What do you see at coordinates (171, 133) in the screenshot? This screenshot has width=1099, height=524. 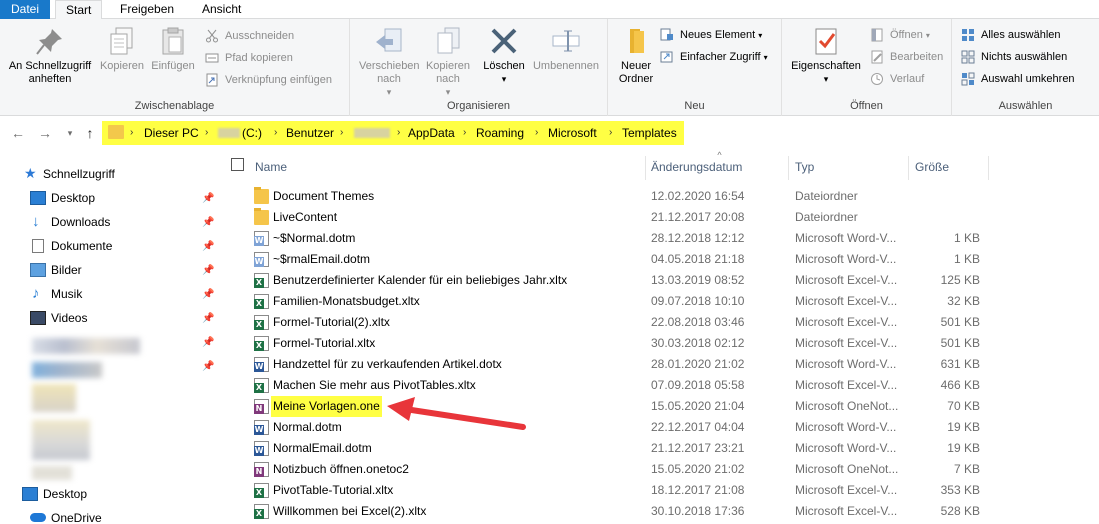 I see `crumb-this-pc: Dieser PC` at bounding box center [171, 133].